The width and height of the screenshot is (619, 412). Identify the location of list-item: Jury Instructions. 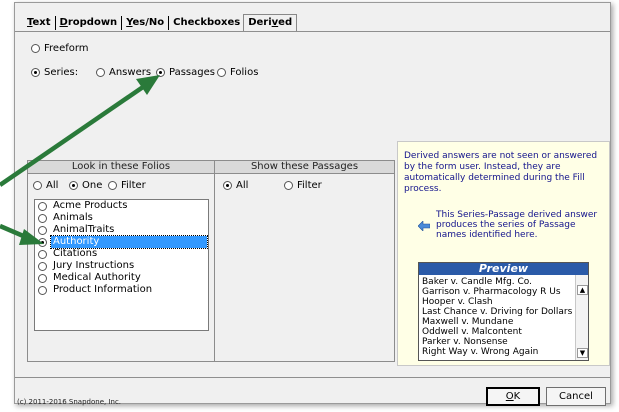
(121, 266).